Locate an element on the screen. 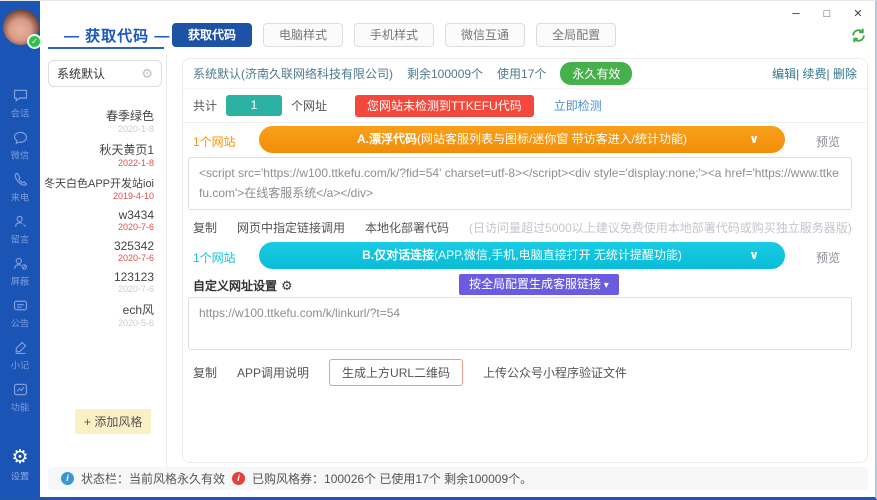  generate-link-button: 按全局配置生成客服链接 is located at coordinates (539, 284).